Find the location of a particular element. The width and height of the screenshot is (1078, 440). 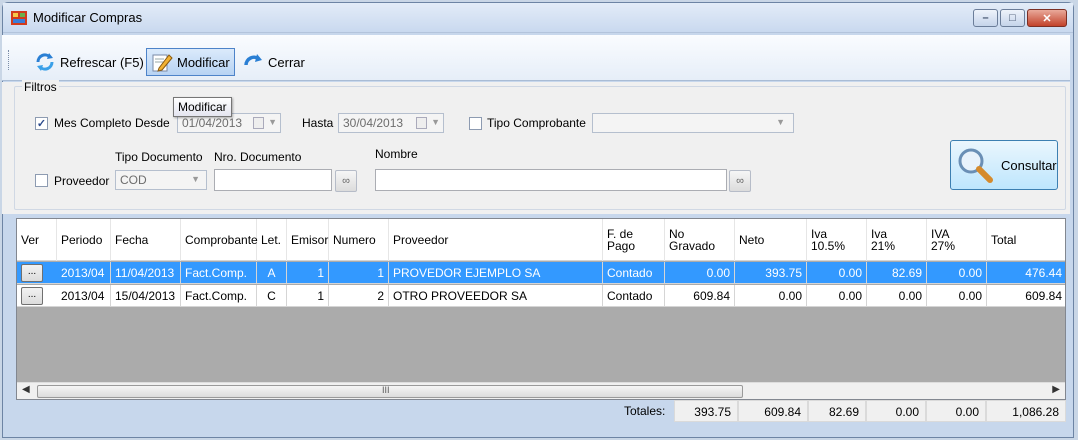

col-fpago: F. de Pago is located at coordinates (634, 240).